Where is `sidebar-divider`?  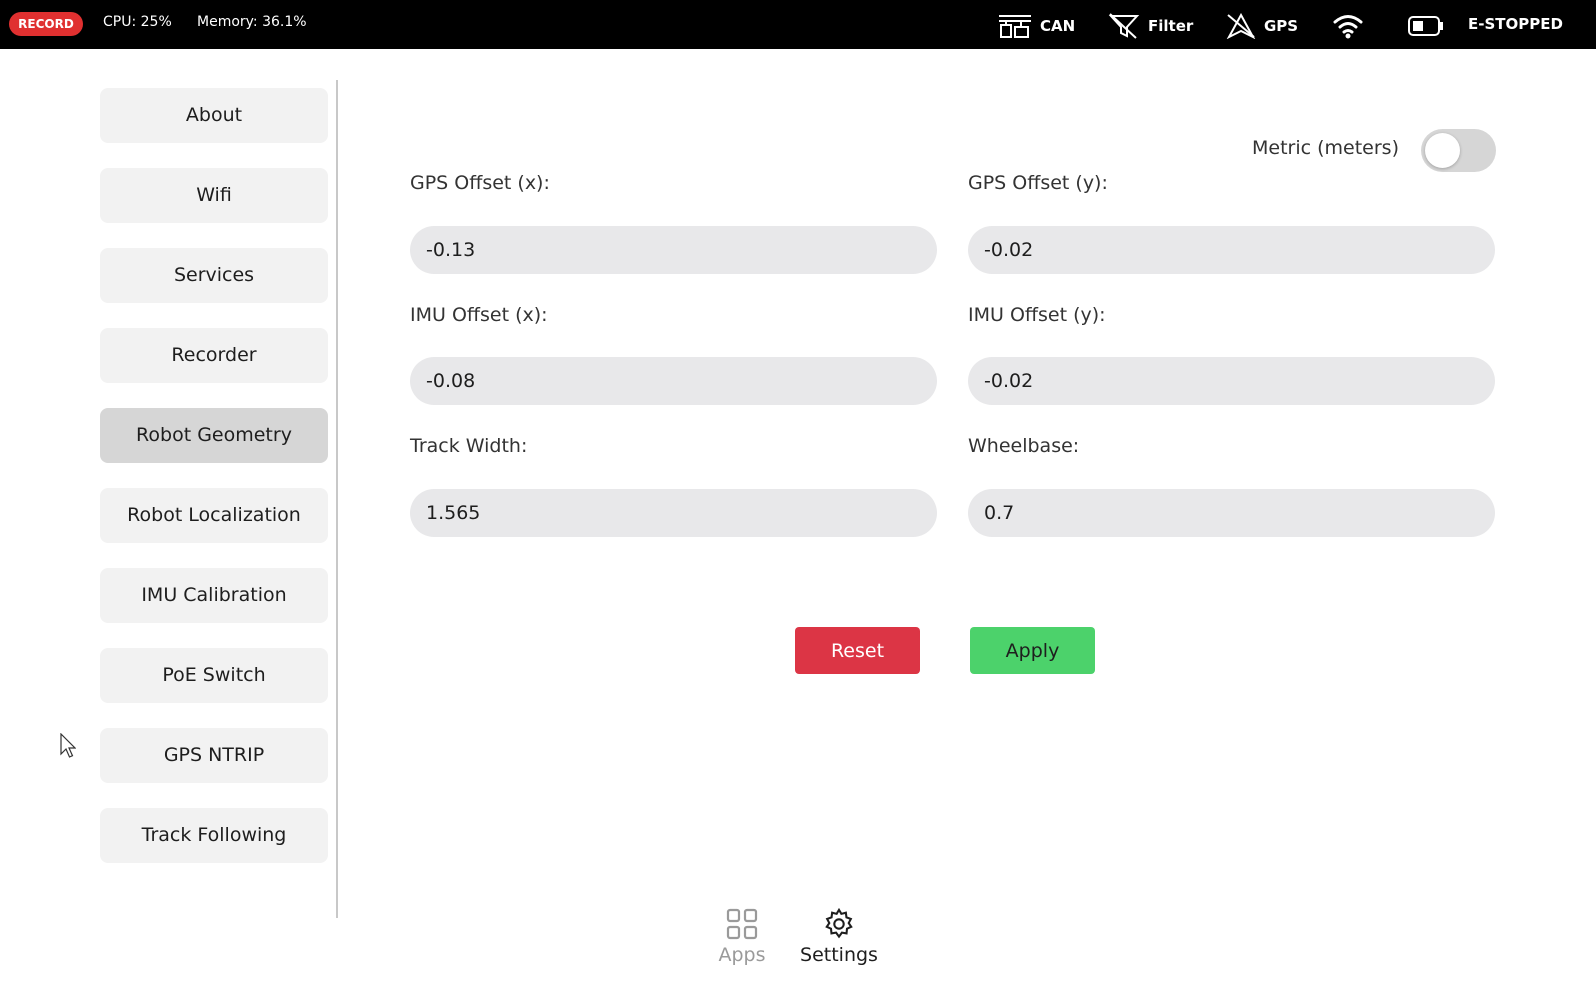 sidebar-divider is located at coordinates (337, 499).